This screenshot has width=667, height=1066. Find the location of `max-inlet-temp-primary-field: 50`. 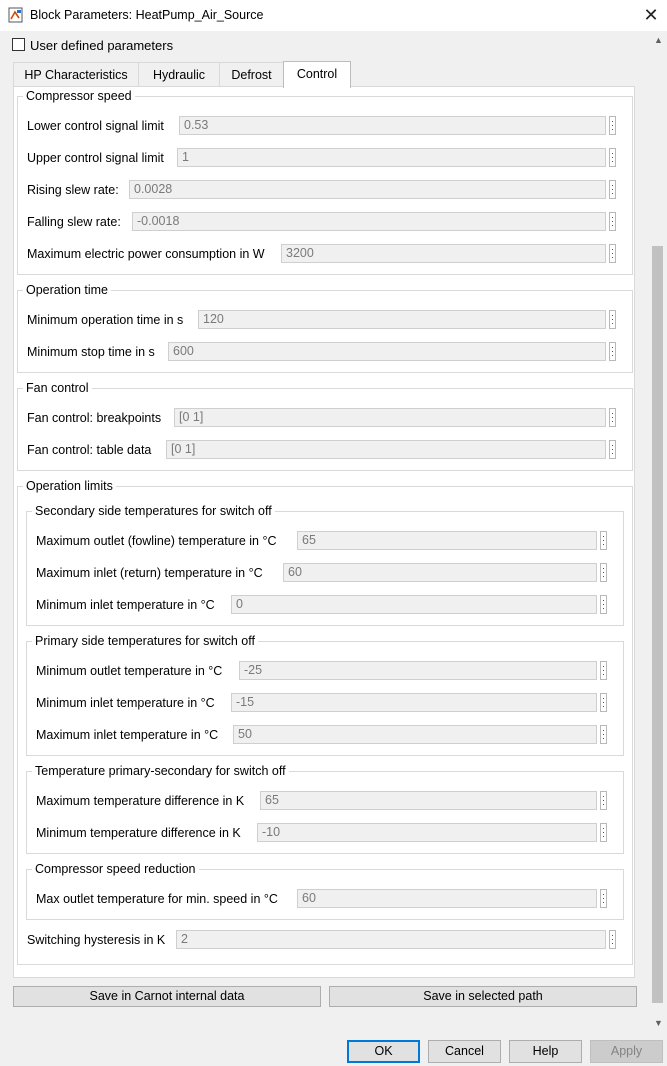

max-inlet-temp-primary-field: 50 is located at coordinates (415, 734).